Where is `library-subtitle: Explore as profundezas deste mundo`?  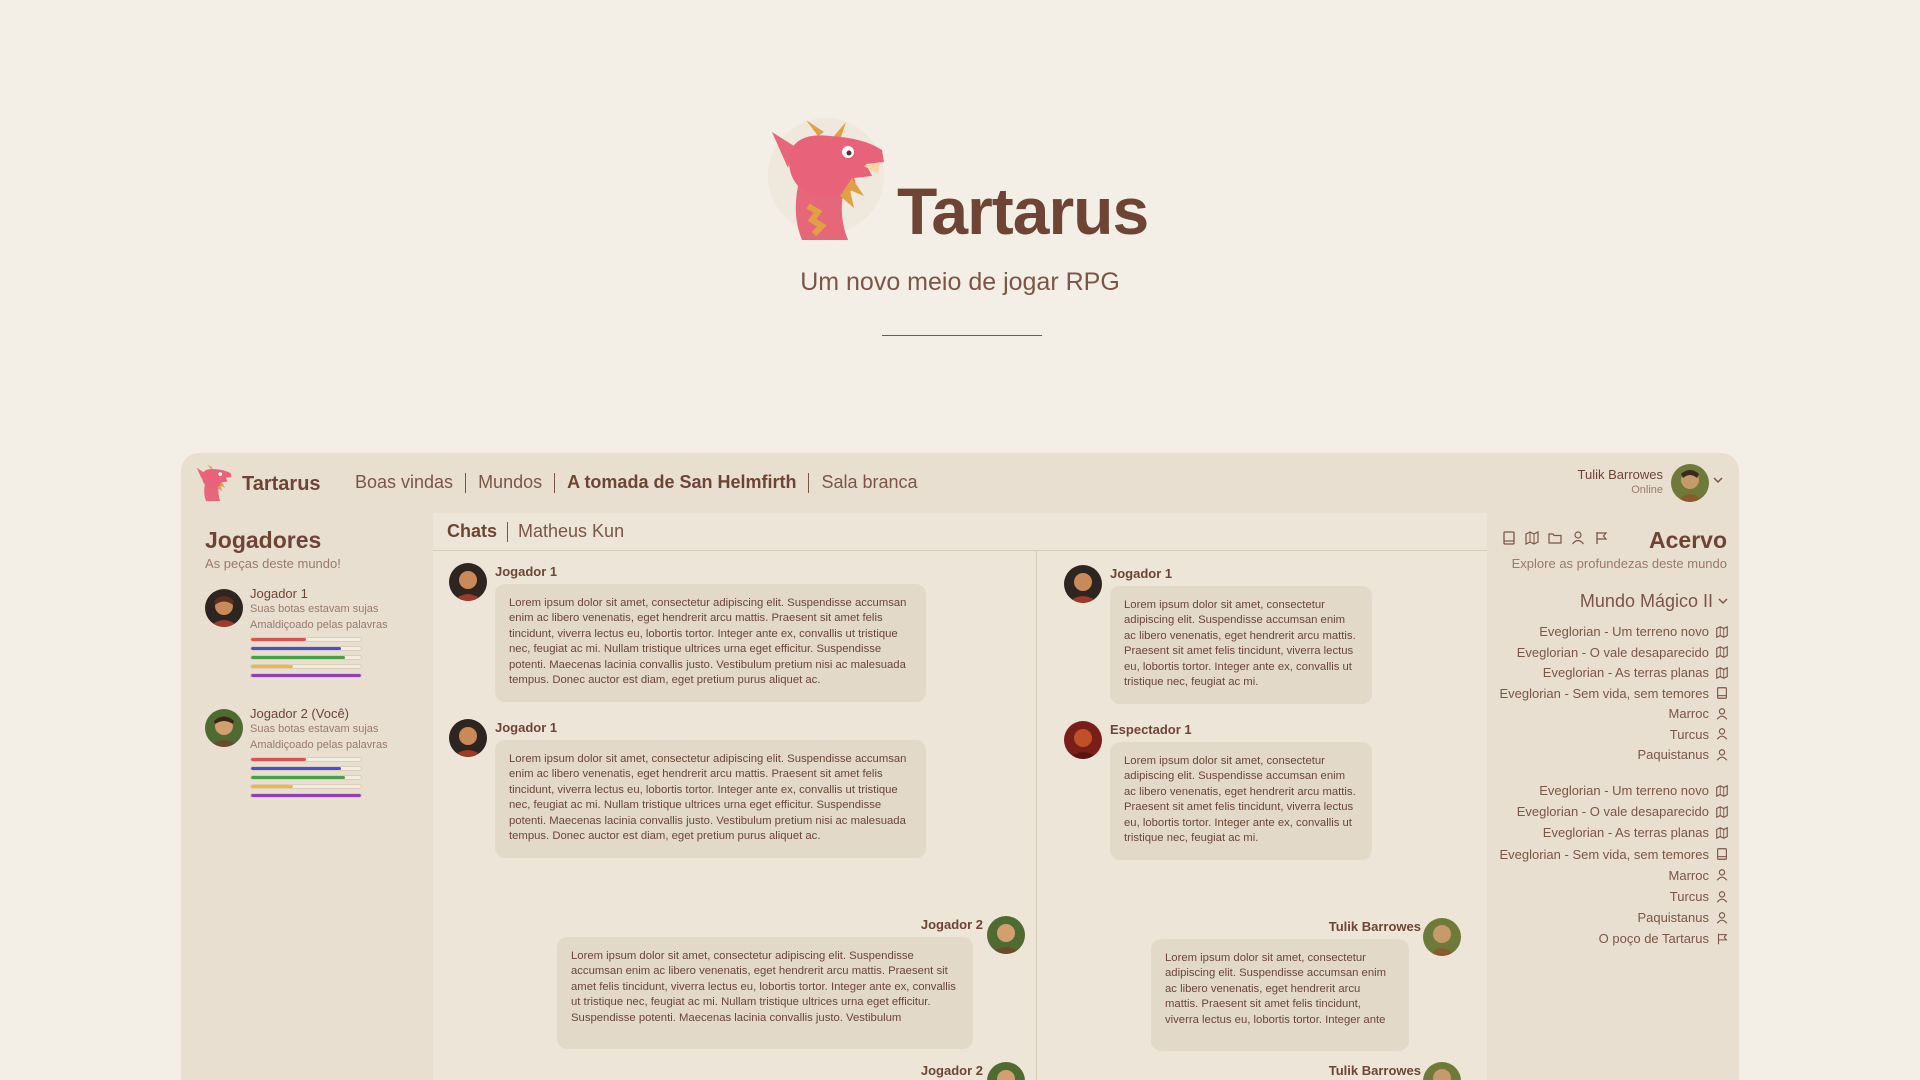
library-subtitle: Explore as profundezas deste mundo is located at coordinates (1619, 563).